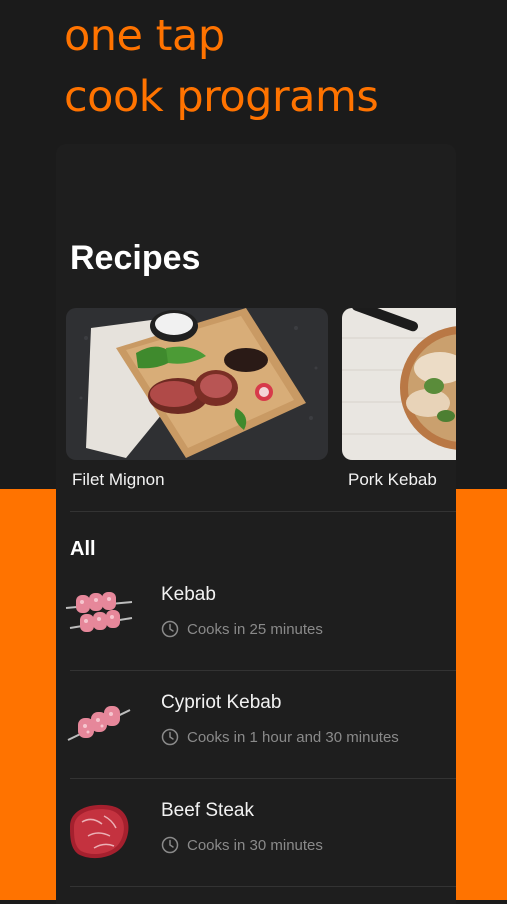  What do you see at coordinates (293, 737) in the screenshot?
I see `cook-time-text: Cooks in 1 hour and 30 minutes` at bounding box center [293, 737].